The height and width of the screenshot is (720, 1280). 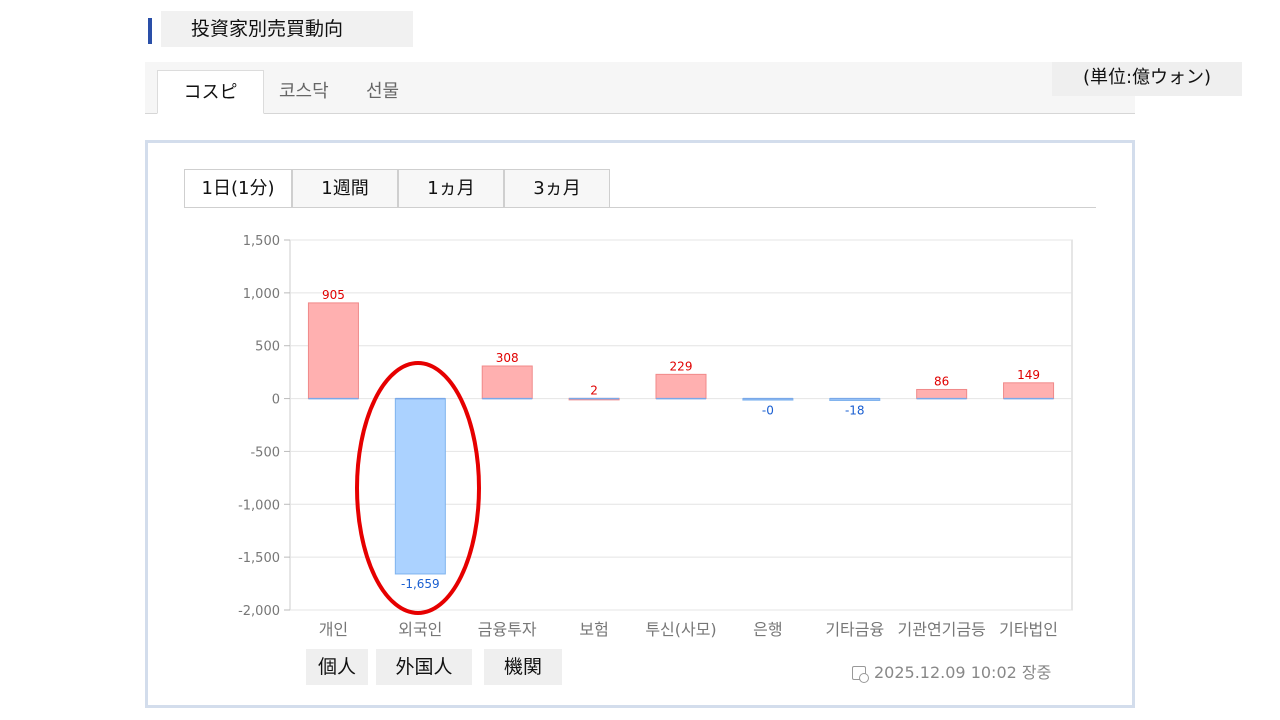 What do you see at coordinates (593, 629) in the screenshot?
I see `x-tick-label: 보험` at bounding box center [593, 629].